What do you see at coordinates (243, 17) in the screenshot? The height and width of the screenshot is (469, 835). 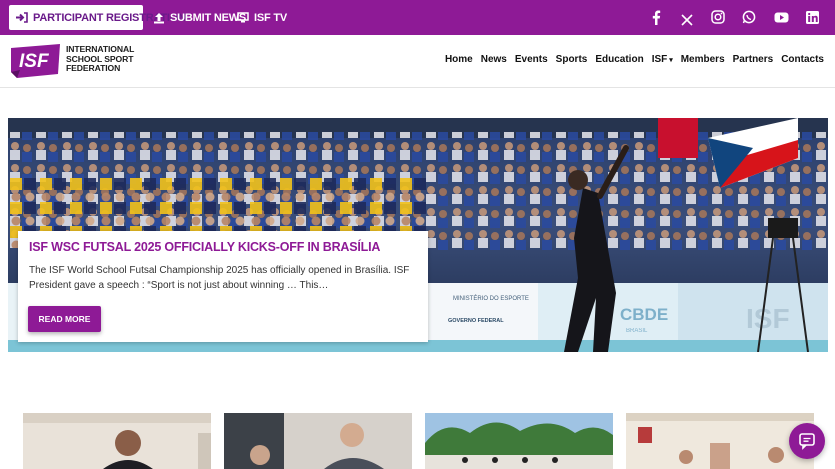 I see `tv-icon` at bounding box center [243, 17].